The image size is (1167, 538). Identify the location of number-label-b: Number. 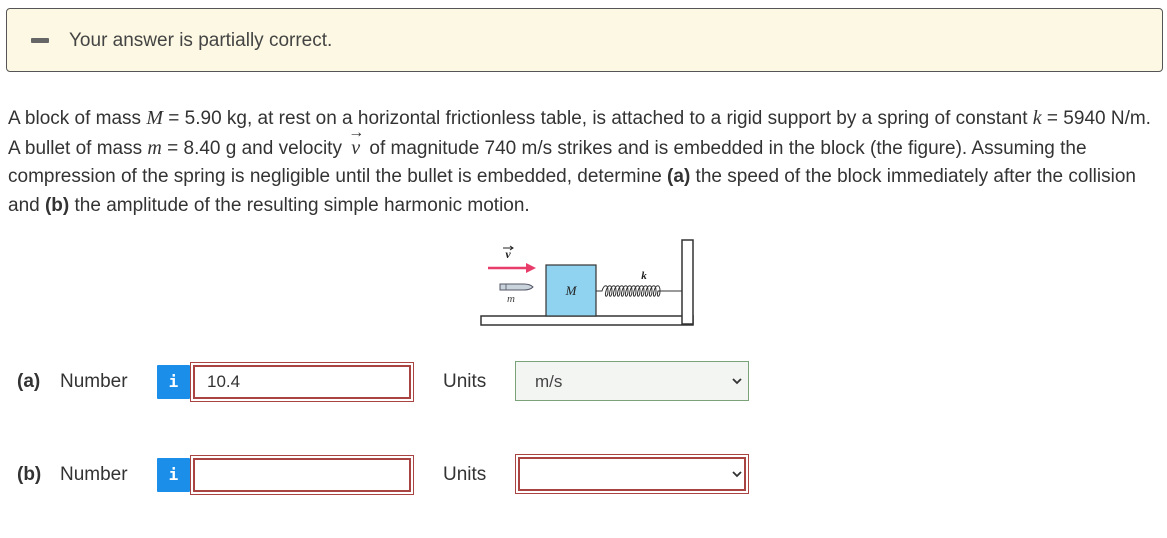
(94, 474).